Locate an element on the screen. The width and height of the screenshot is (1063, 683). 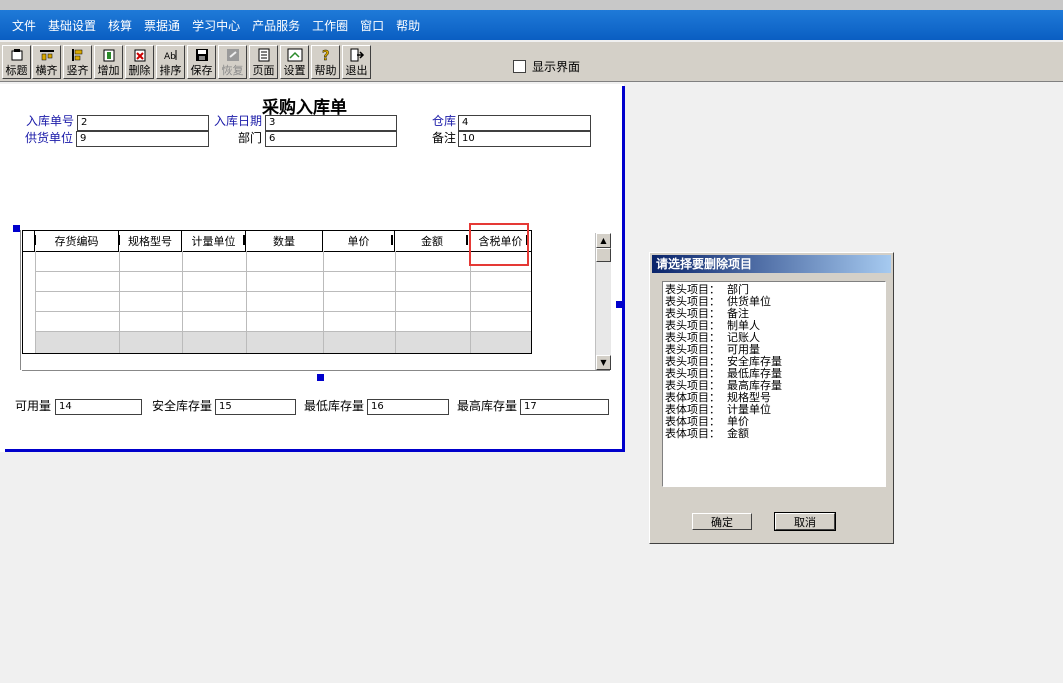
menu-basic-settings: 基础设置 is located at coordinates (72, 25).